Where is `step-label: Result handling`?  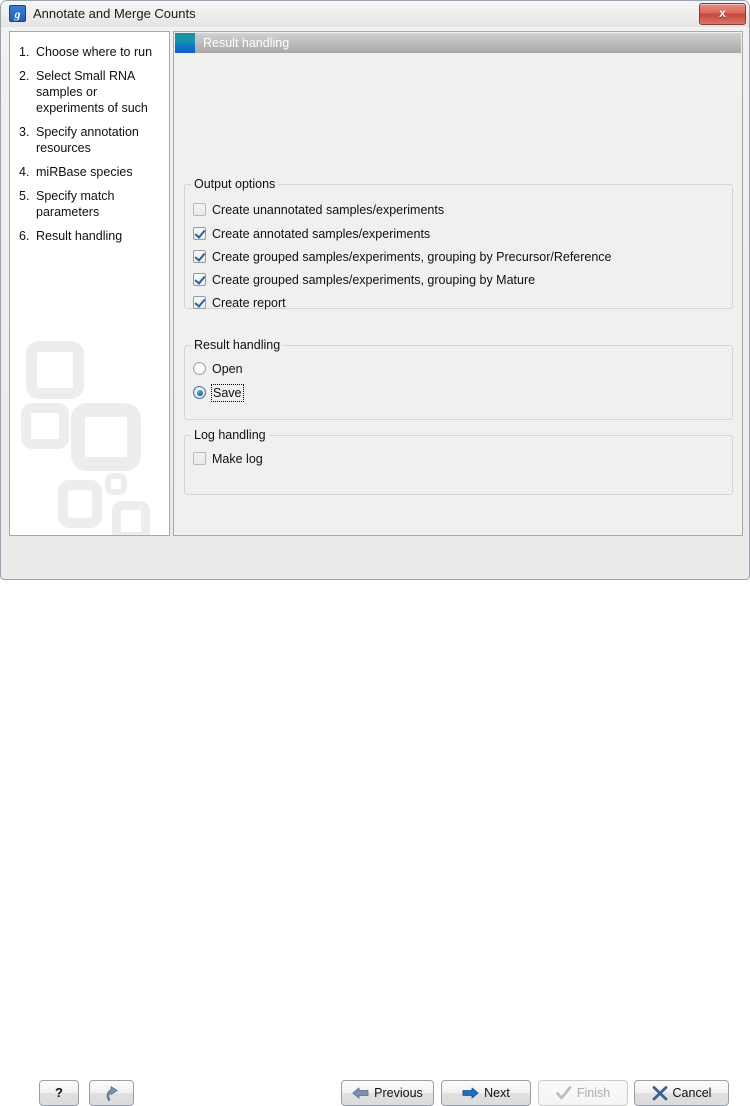 step-label: Result handling is located at coordinates (79, 236).